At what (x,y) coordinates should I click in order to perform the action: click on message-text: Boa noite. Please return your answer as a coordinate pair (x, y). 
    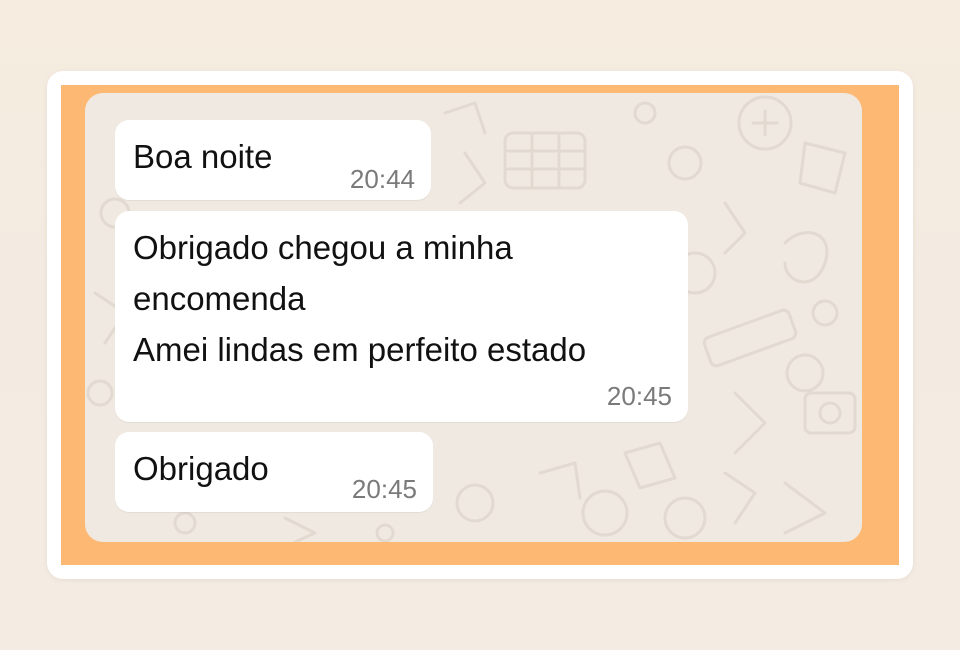
    Looking at the image, I should click on (202, 156).